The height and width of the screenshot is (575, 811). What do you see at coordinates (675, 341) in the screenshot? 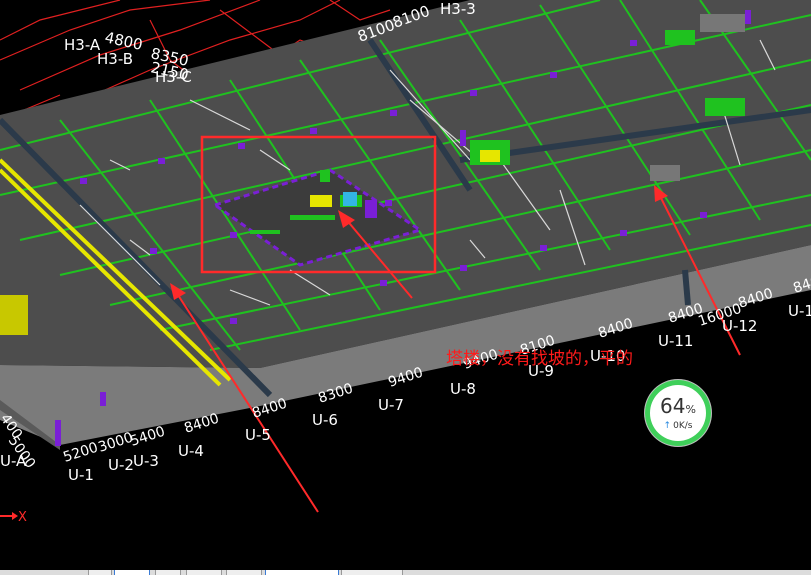
I see `grid-label: U-11` at bounding box center [675, 341].